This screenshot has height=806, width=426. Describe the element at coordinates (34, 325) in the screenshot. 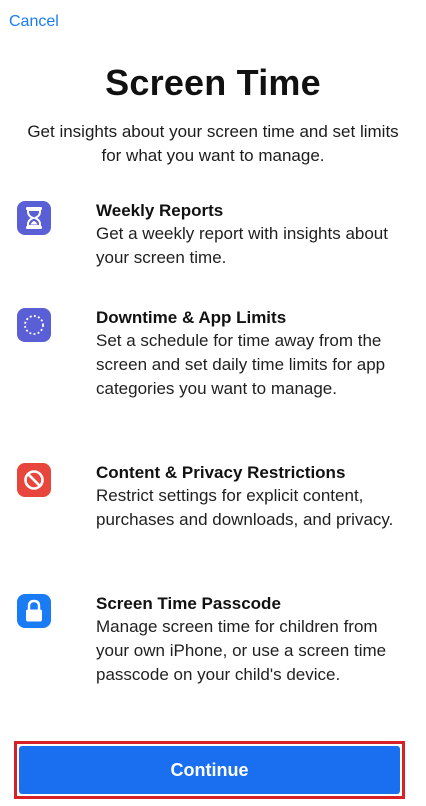

I see `downtime-moon-icon` at that location.